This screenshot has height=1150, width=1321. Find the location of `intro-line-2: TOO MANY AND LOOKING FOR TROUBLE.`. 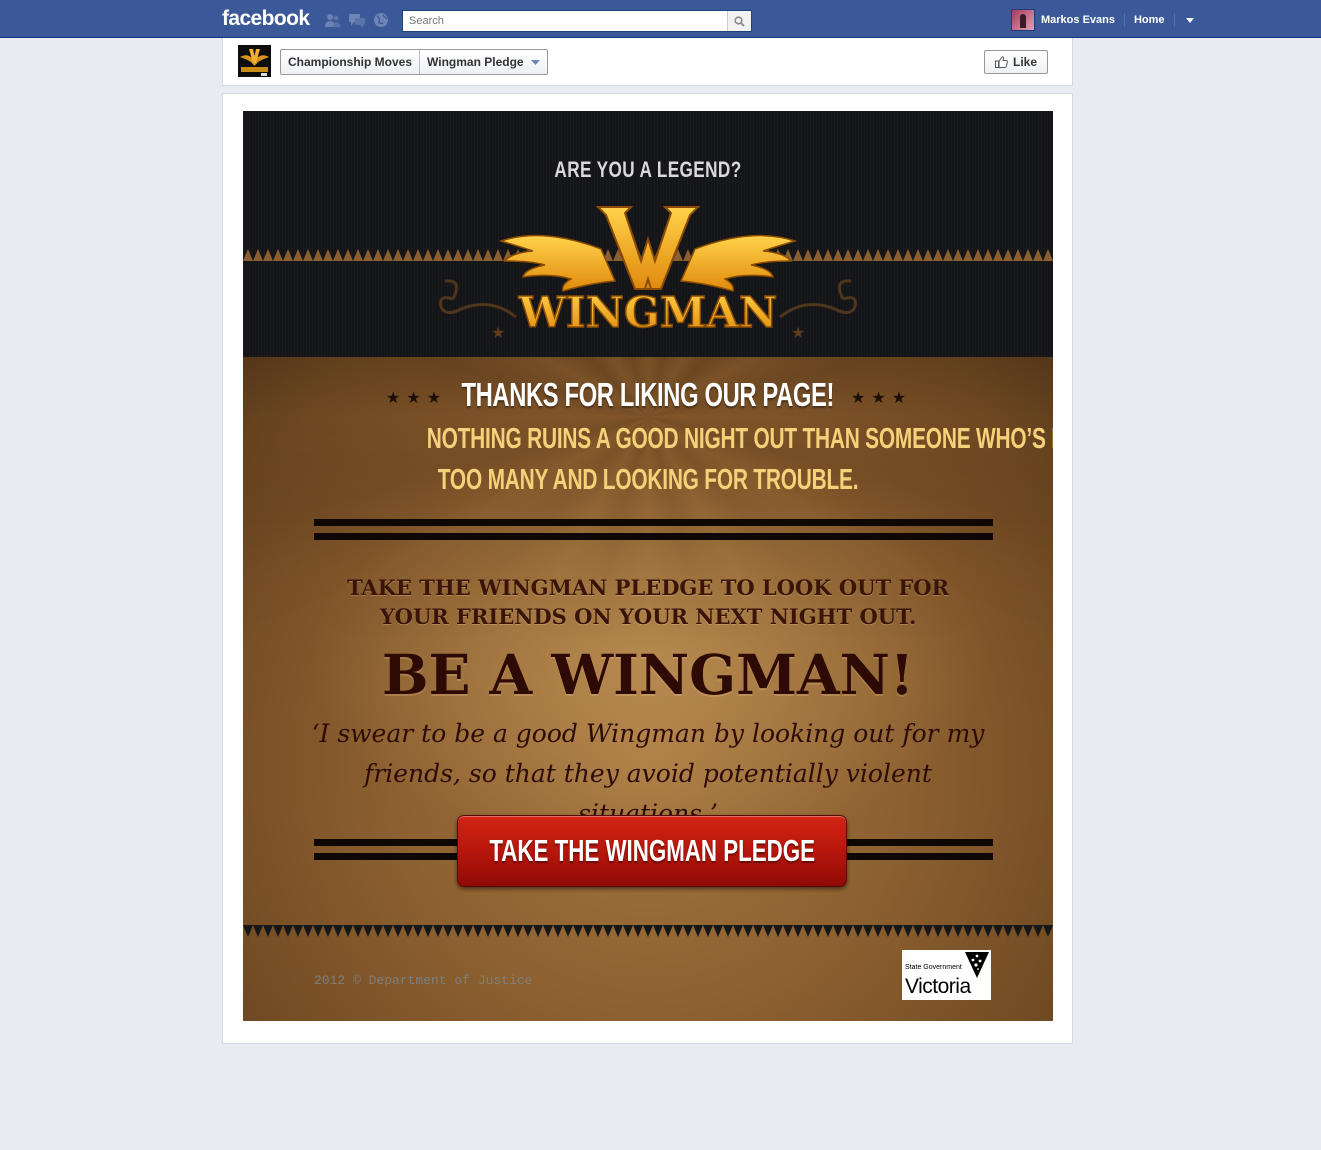

intro-line-2: TOO MANY AND LOOKING FOR TROUBLE. is located at coordinates (648, 480).